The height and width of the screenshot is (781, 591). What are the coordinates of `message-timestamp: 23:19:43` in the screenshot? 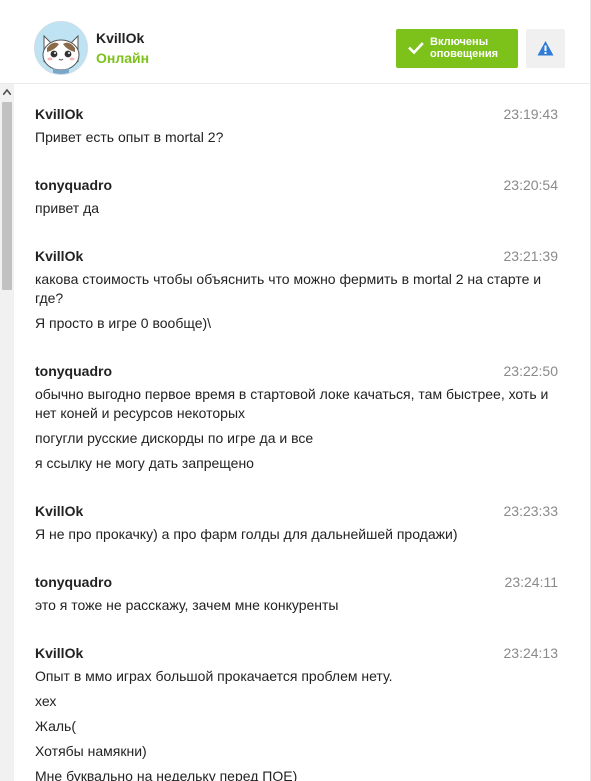 It's located at (531, 114).